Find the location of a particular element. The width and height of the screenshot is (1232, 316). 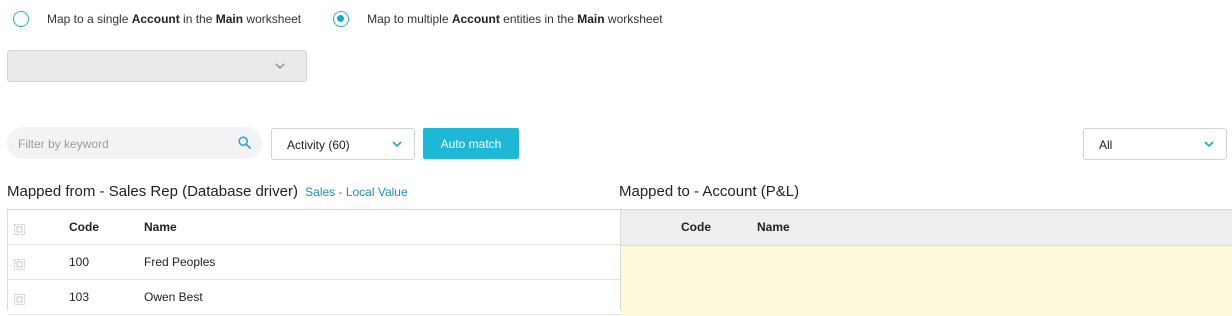

left-panel-subtitle-link: Sales - Local Value is located at coordinates (356, 192).